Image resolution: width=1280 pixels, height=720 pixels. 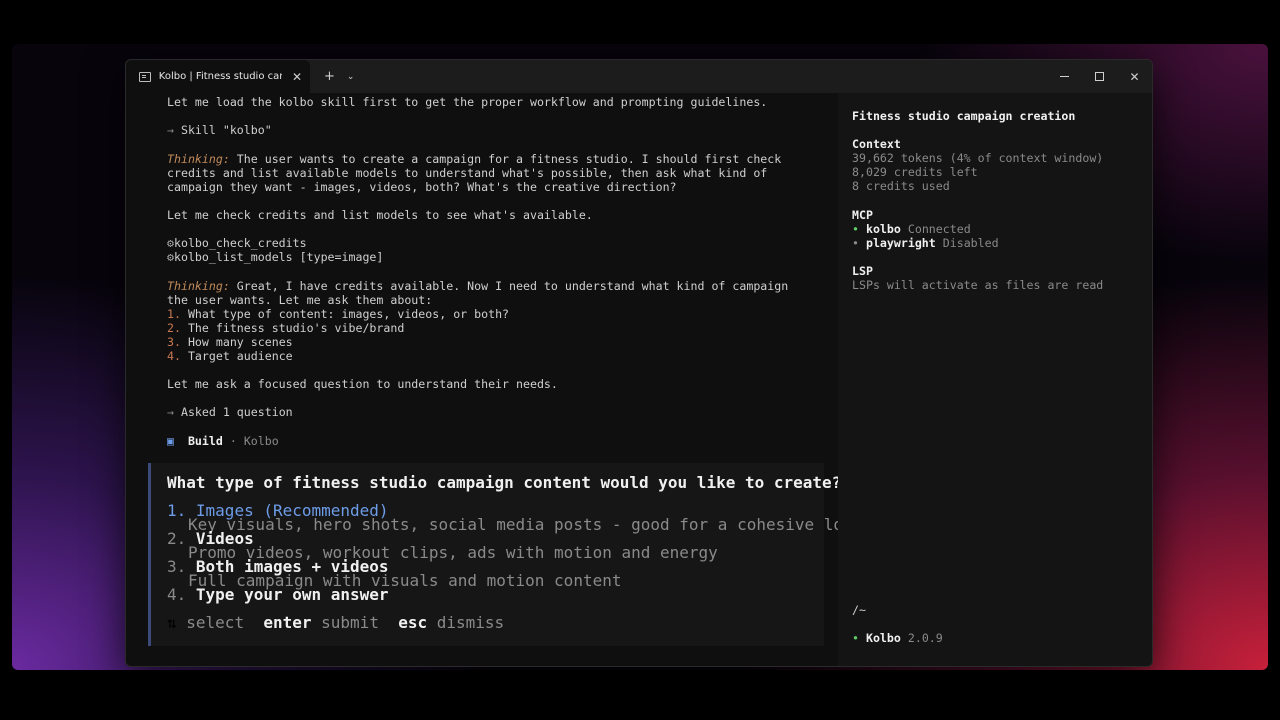 What do you see at coordinates (286, 328) in the screenshot?
I see `list-item: 2. The fitness studio's vibe/brand` at bounding box center [286, 328].